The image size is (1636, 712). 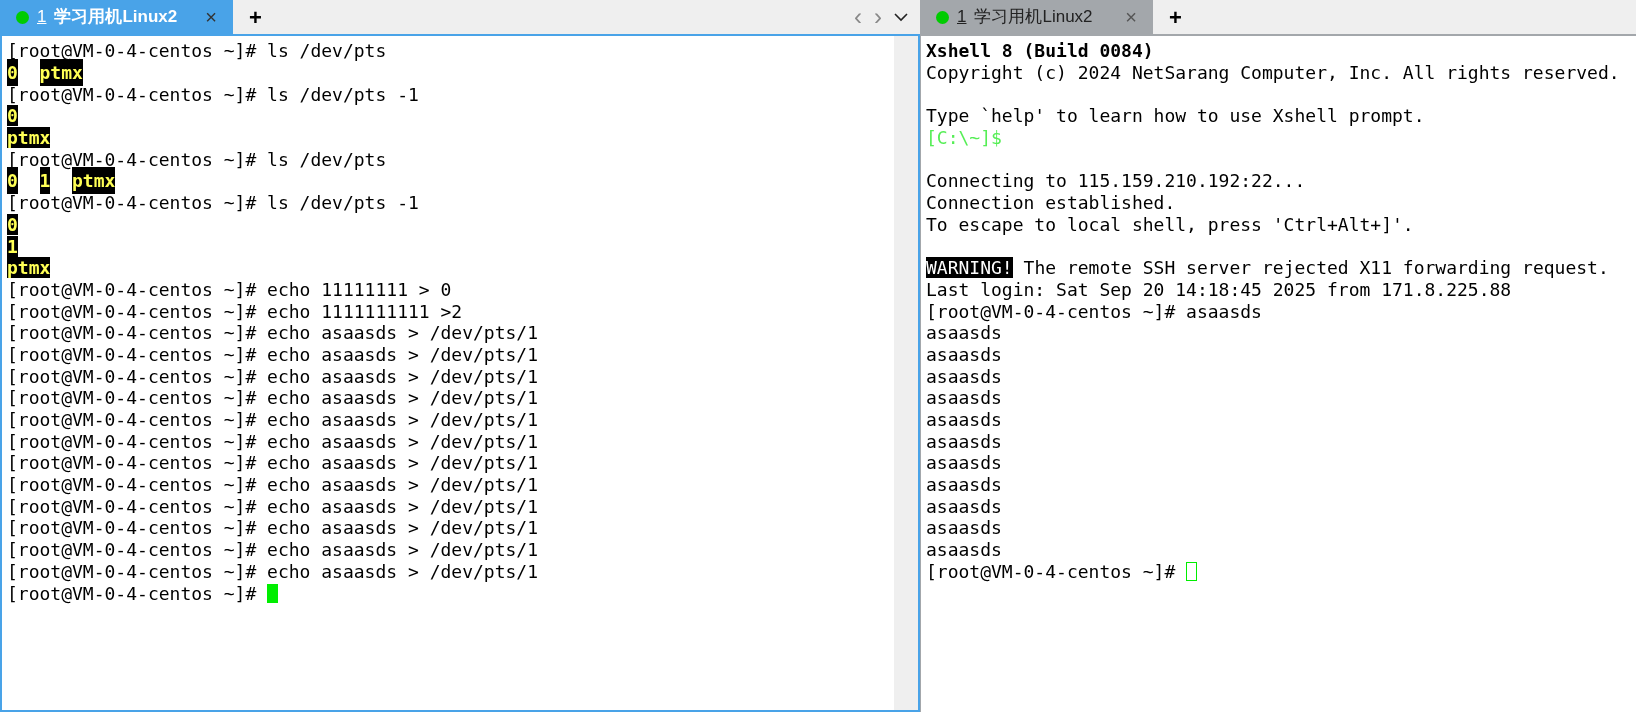 What do you see at coordinates (901, 17) in the screenshot?
I see `chevron-down-icon` at bounding box center [901, 17].